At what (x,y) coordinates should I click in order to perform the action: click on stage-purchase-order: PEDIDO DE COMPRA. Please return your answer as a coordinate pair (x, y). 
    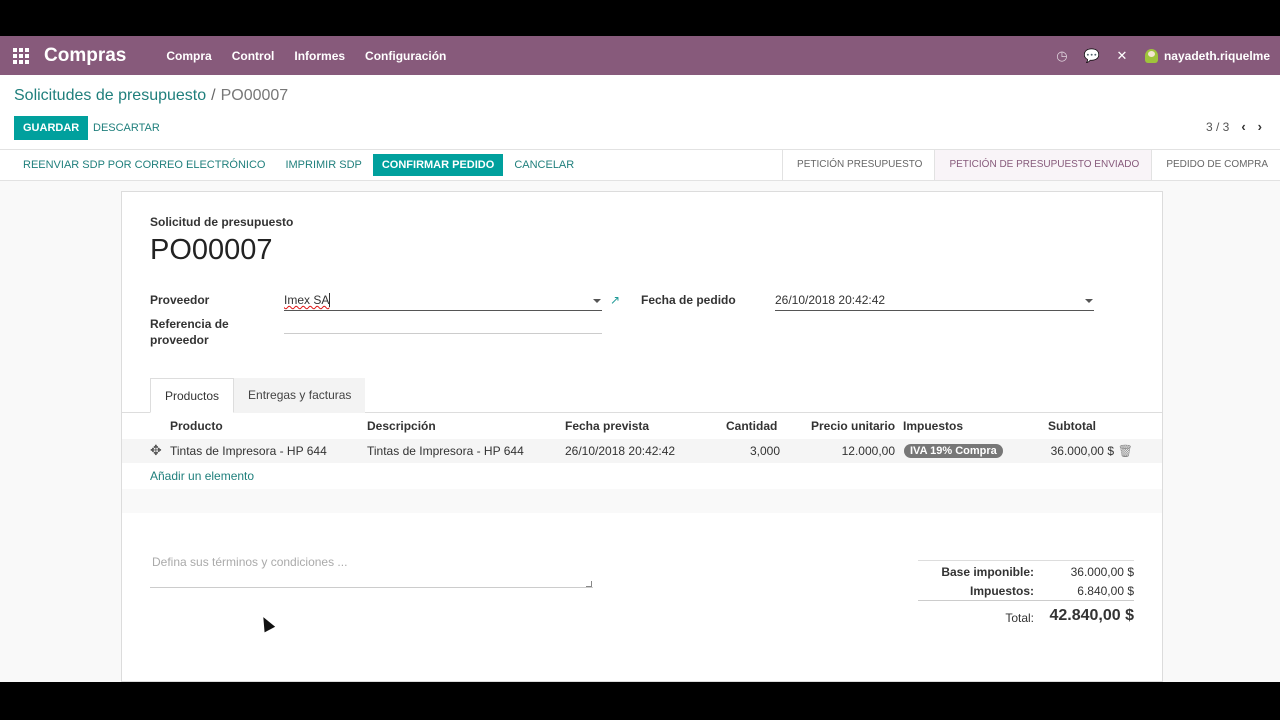
    Looking at the image, I should click on (1215, 165).